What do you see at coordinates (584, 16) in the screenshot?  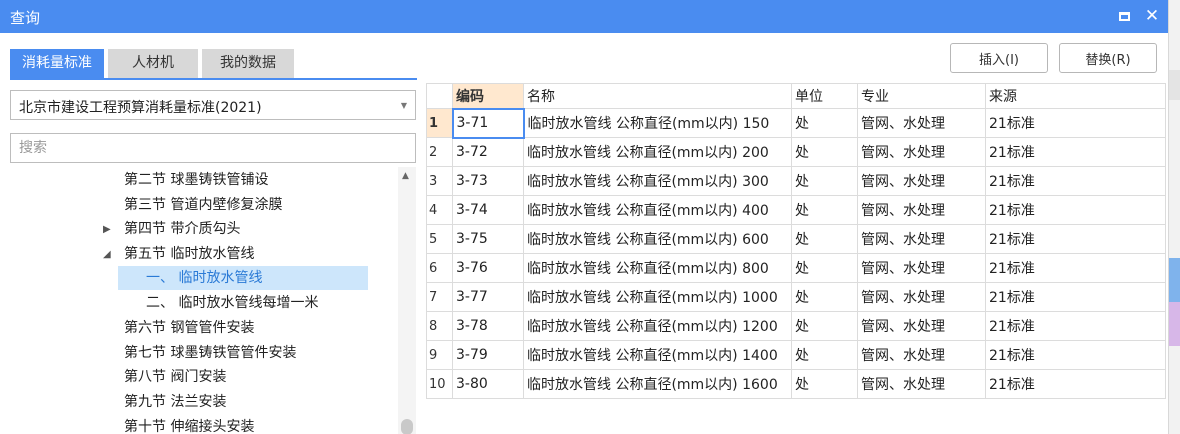 I see `title-bar: 查询 ✕` at bounding box center [584, 16].